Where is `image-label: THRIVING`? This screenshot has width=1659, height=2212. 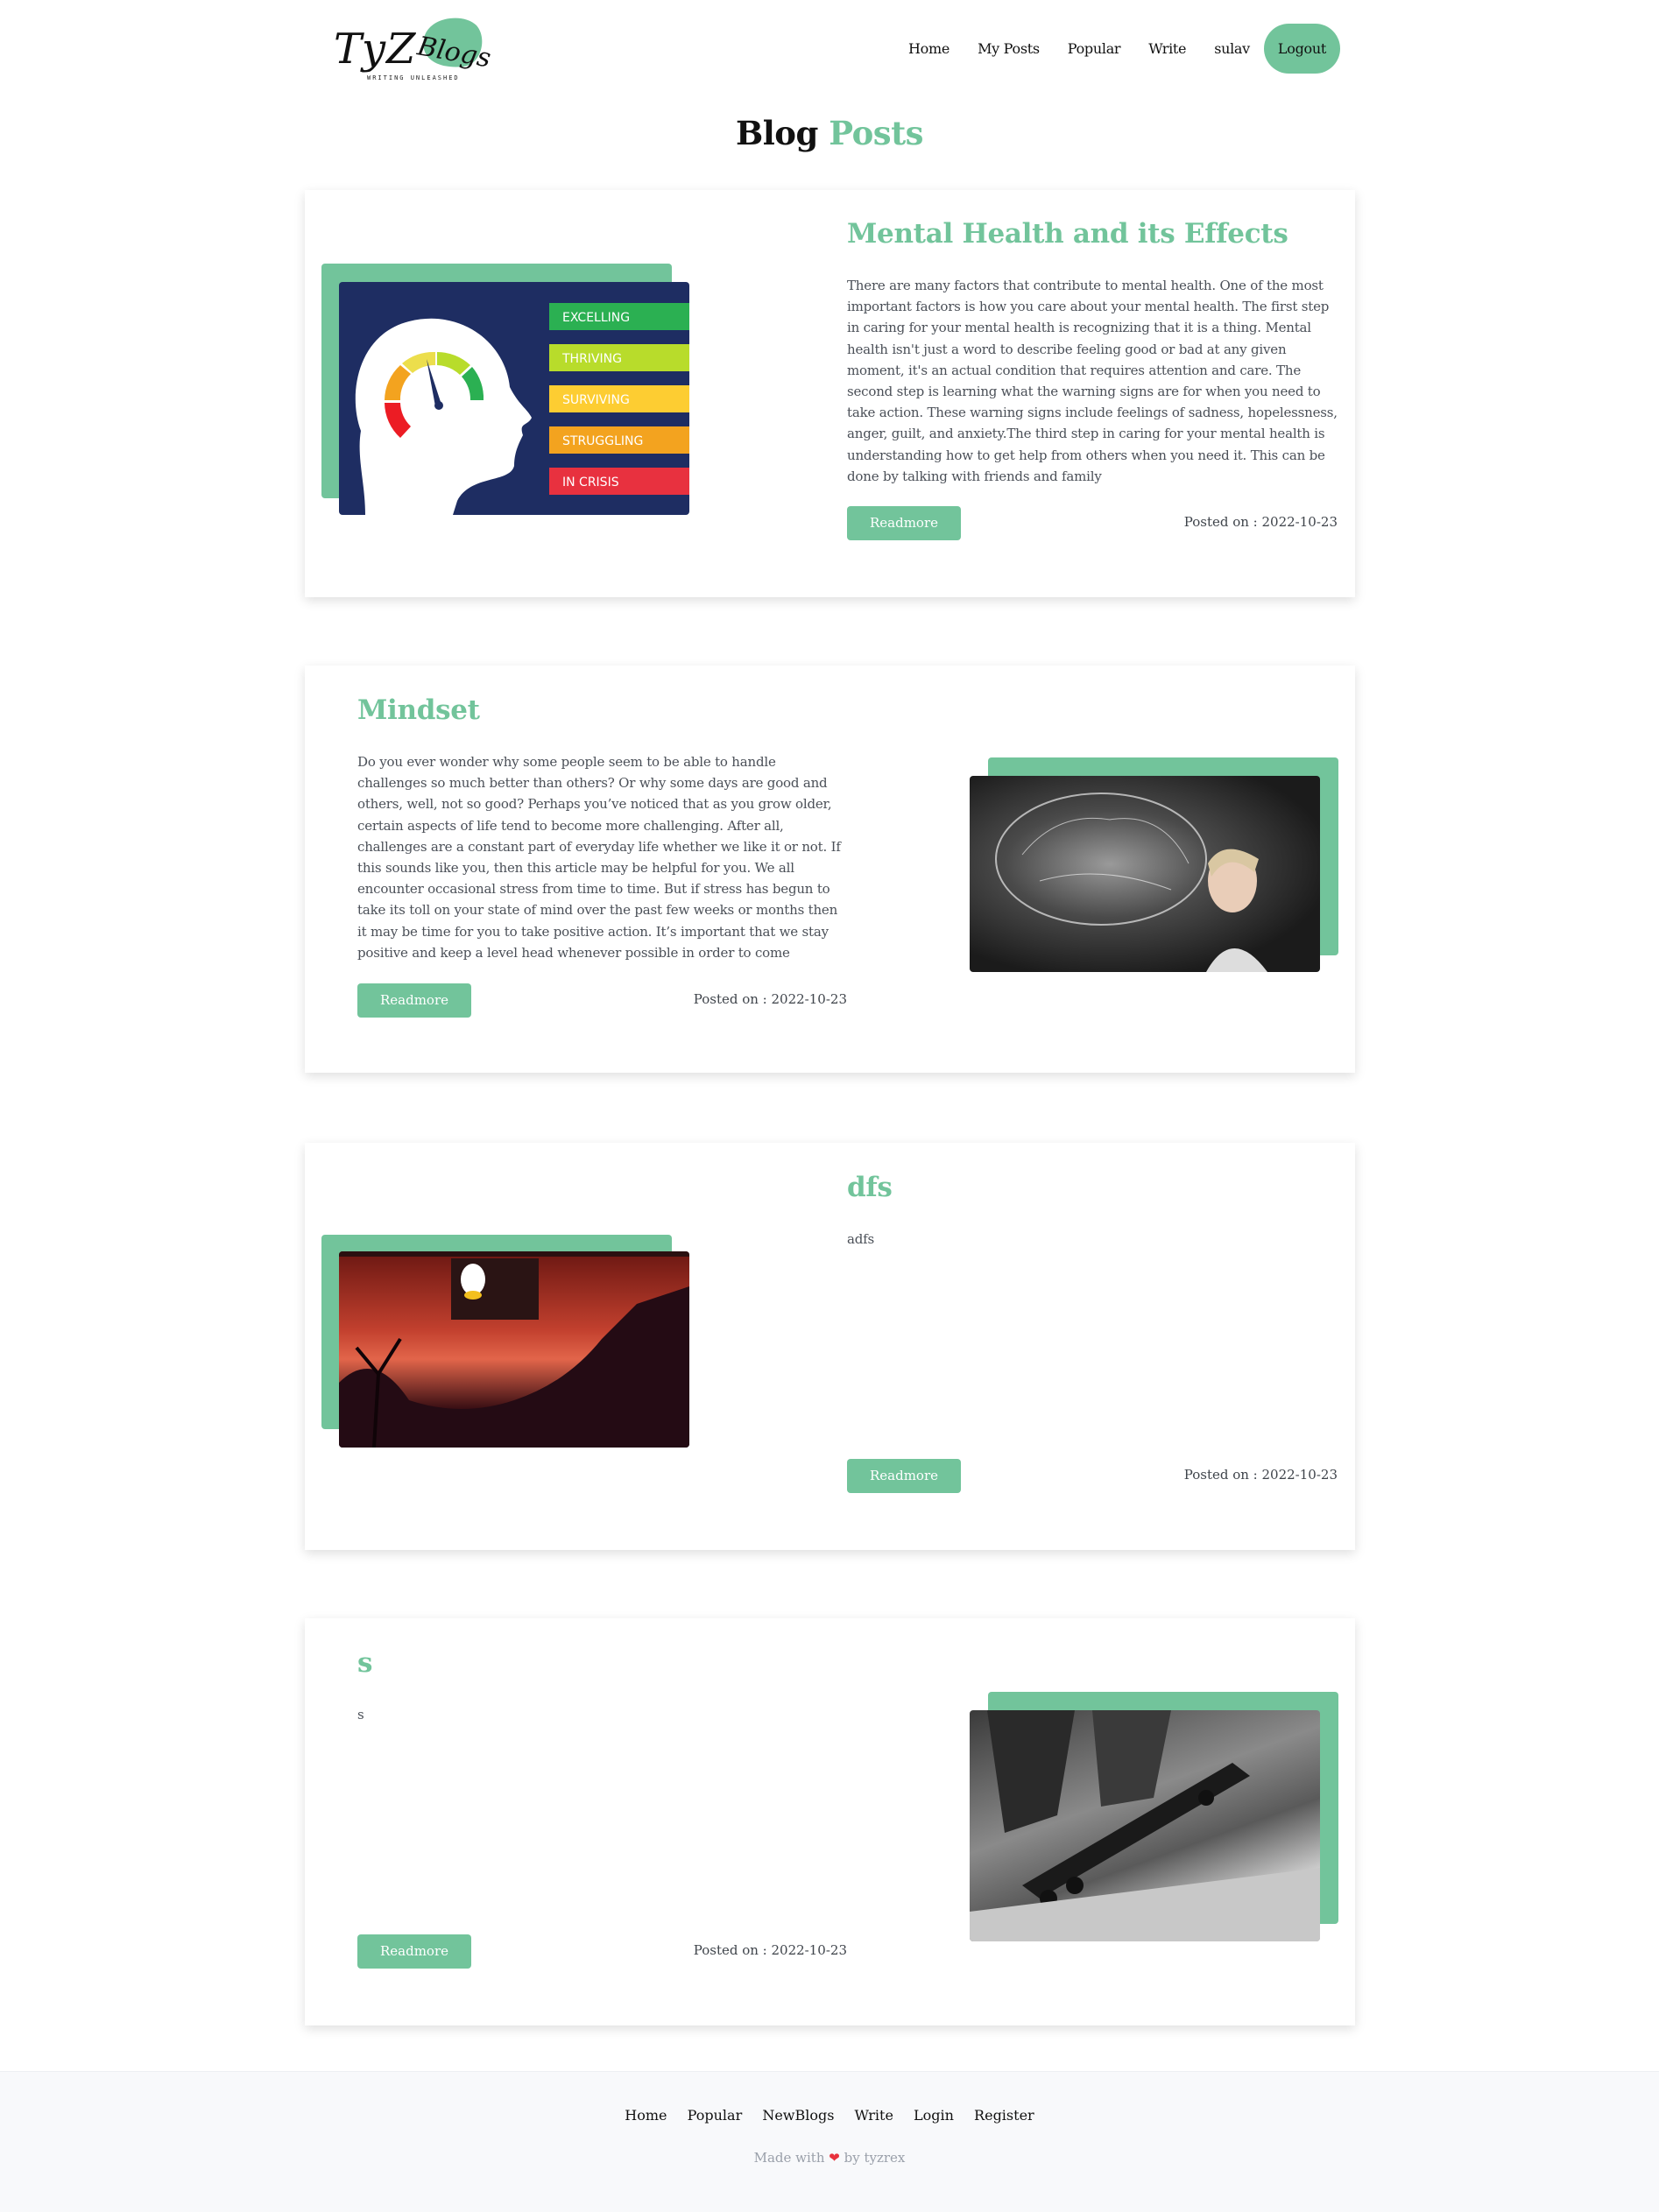 image-label: THRIVING is located at coordinates (591, 359).